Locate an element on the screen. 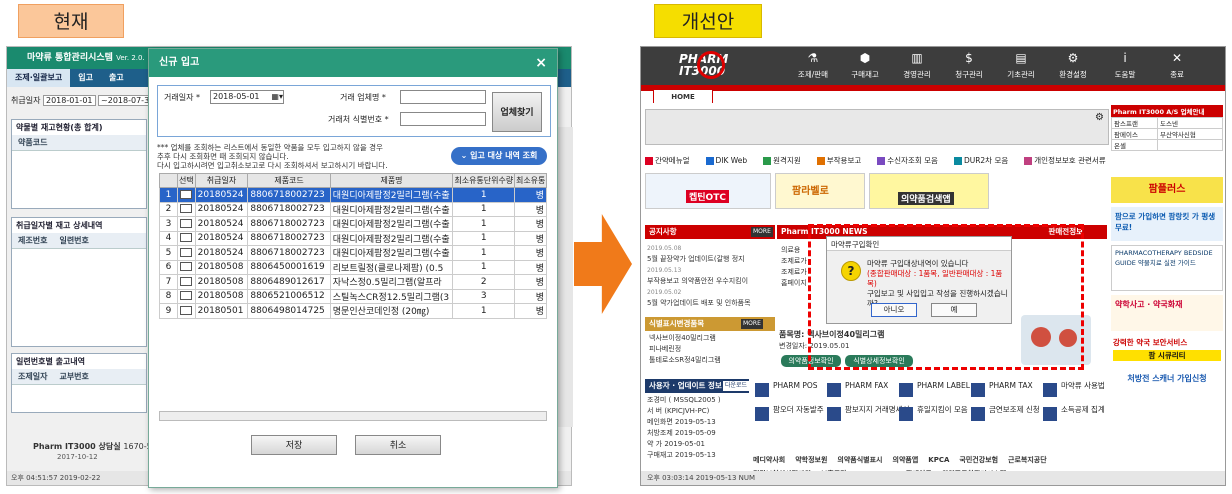 Image resolution: width=1232 pixels, height=494 pixels. menu-item: ▥ 경영관리 is located at coordinates (917, 63).